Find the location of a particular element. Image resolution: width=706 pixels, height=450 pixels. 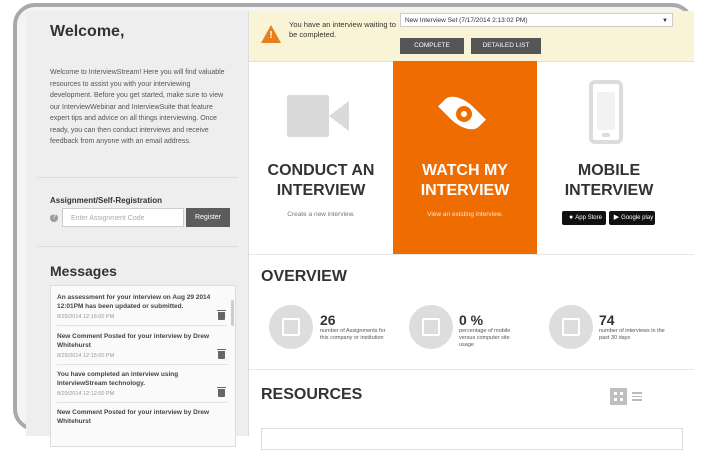

card-title: WATCH MY INTERVIEW is located at coordinates (465, 180).